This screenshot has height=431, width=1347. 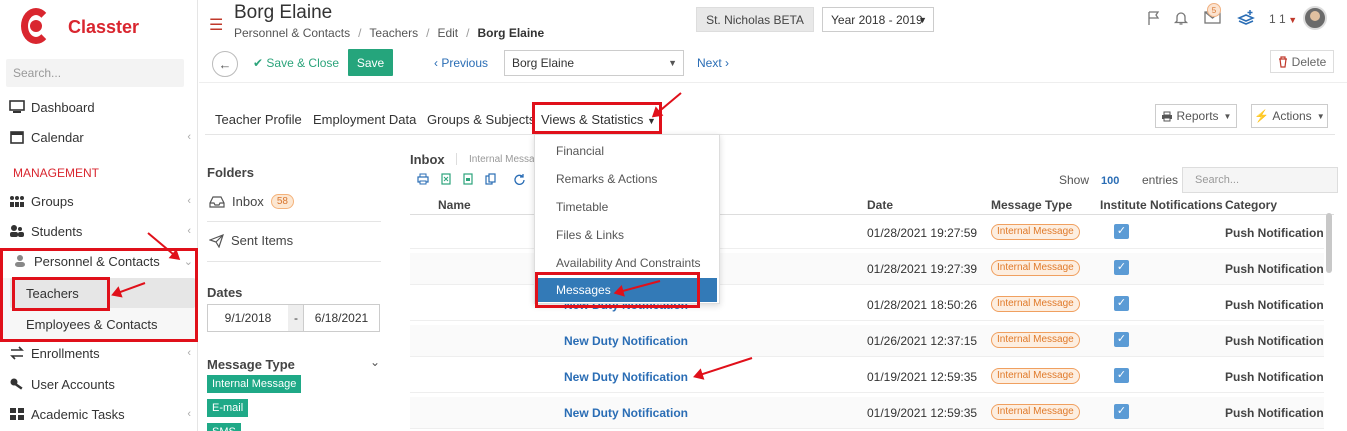 I want to click on sidebar-item-academic-tasks: Academic Tasks ‹, so click(x=98, y=414).